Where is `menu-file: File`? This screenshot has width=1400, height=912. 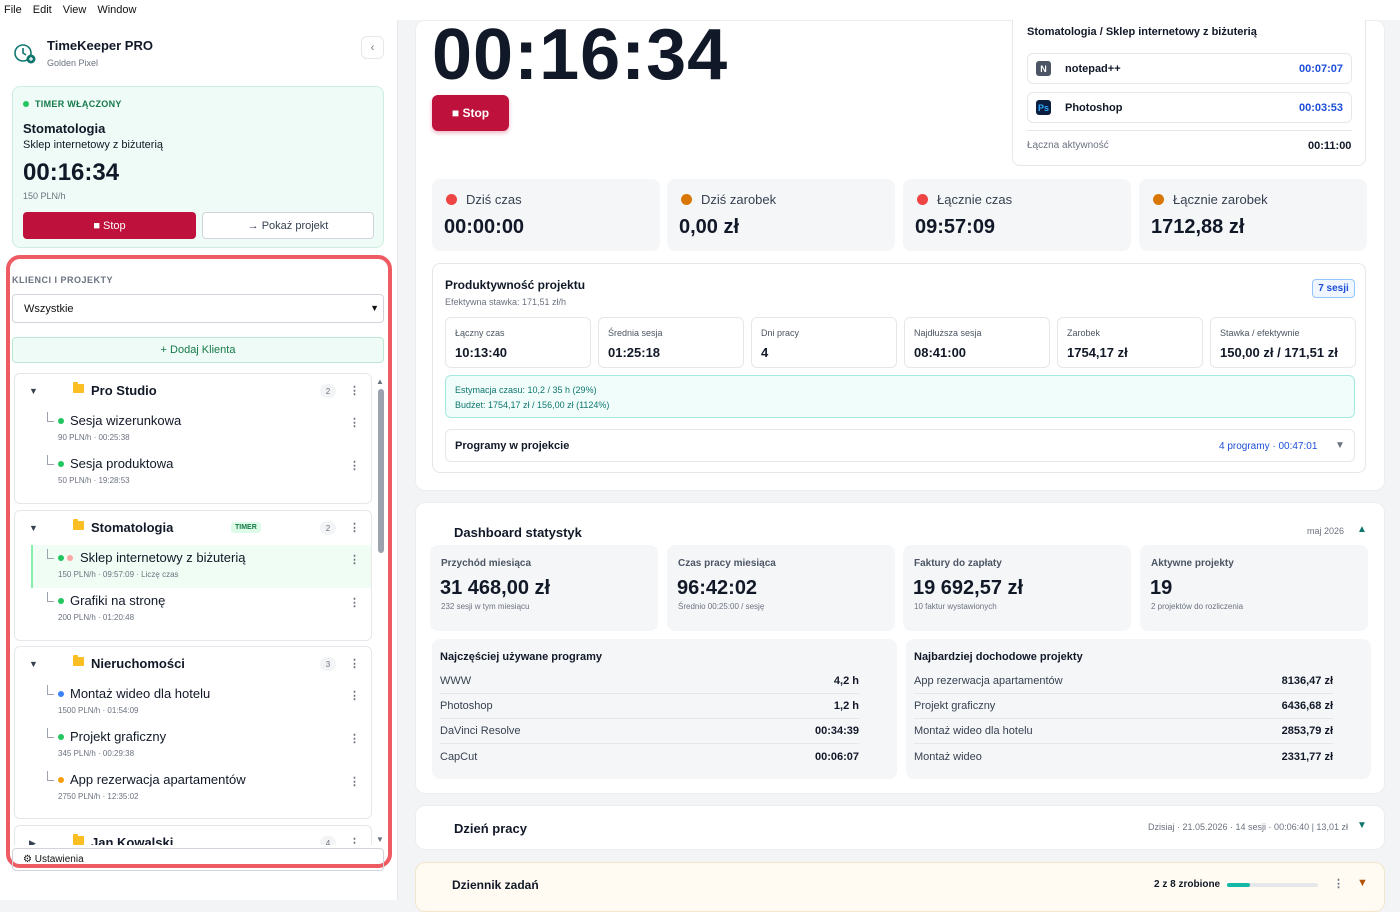 menu-file: File is located at coordinates (13, 10).